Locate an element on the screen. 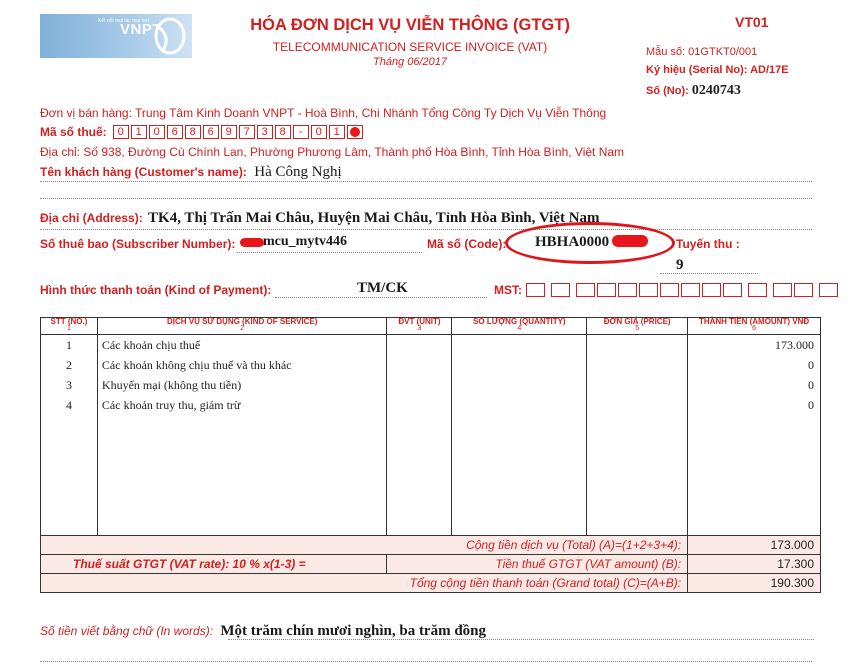  column-amount: 173.000 0 0 0 is located at coordinates (754, 435).